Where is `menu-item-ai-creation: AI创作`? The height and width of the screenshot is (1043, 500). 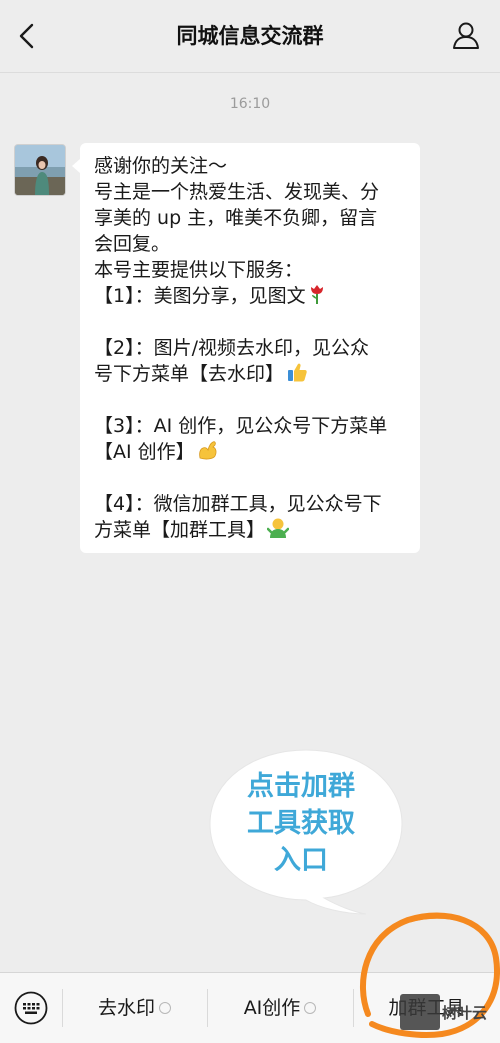
menu-item-ai-creation: AI创作 is located at coordinates (280, 1008).